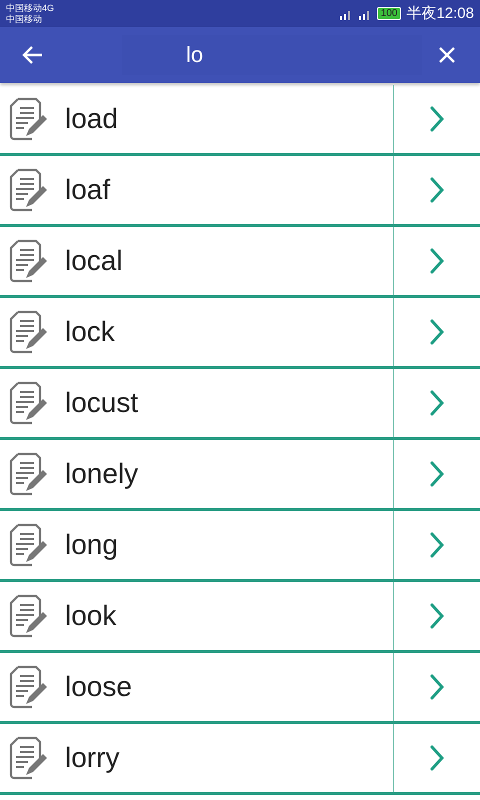 This screenshot has height=800, width=480. What do you see at coordinates (88, 190) in the screenshot?
I see `word-label: loaf` at bounding box center [88, 190].